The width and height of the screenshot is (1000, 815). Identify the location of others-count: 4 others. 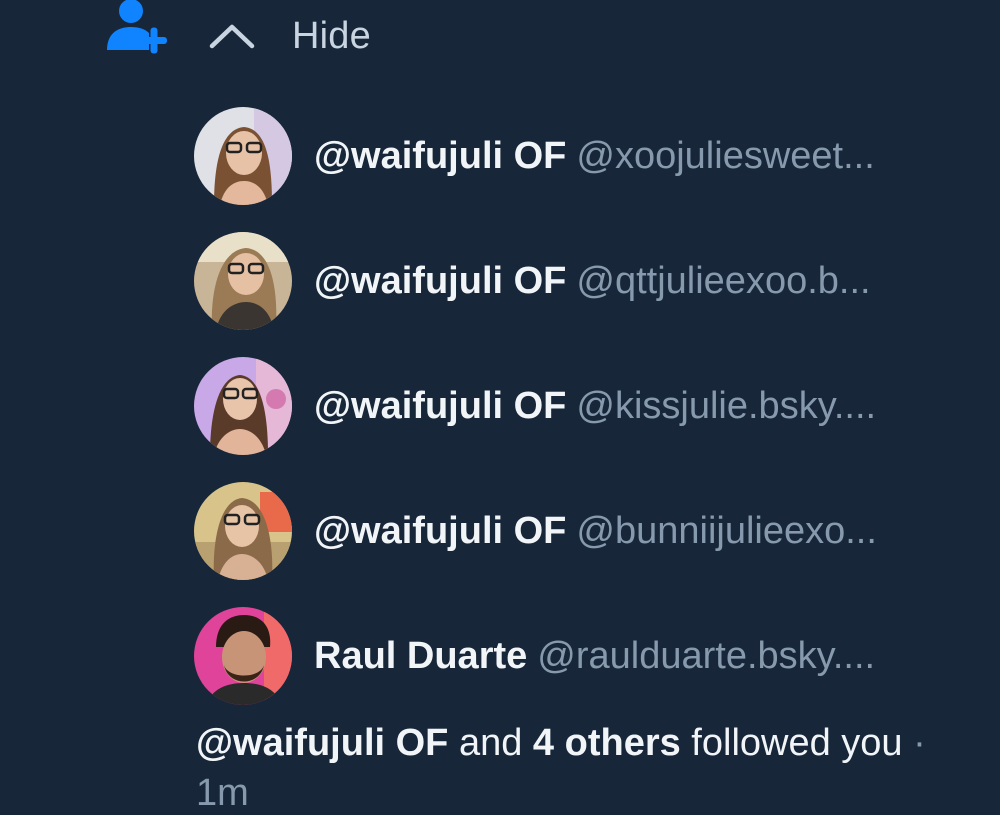
(607, 743).